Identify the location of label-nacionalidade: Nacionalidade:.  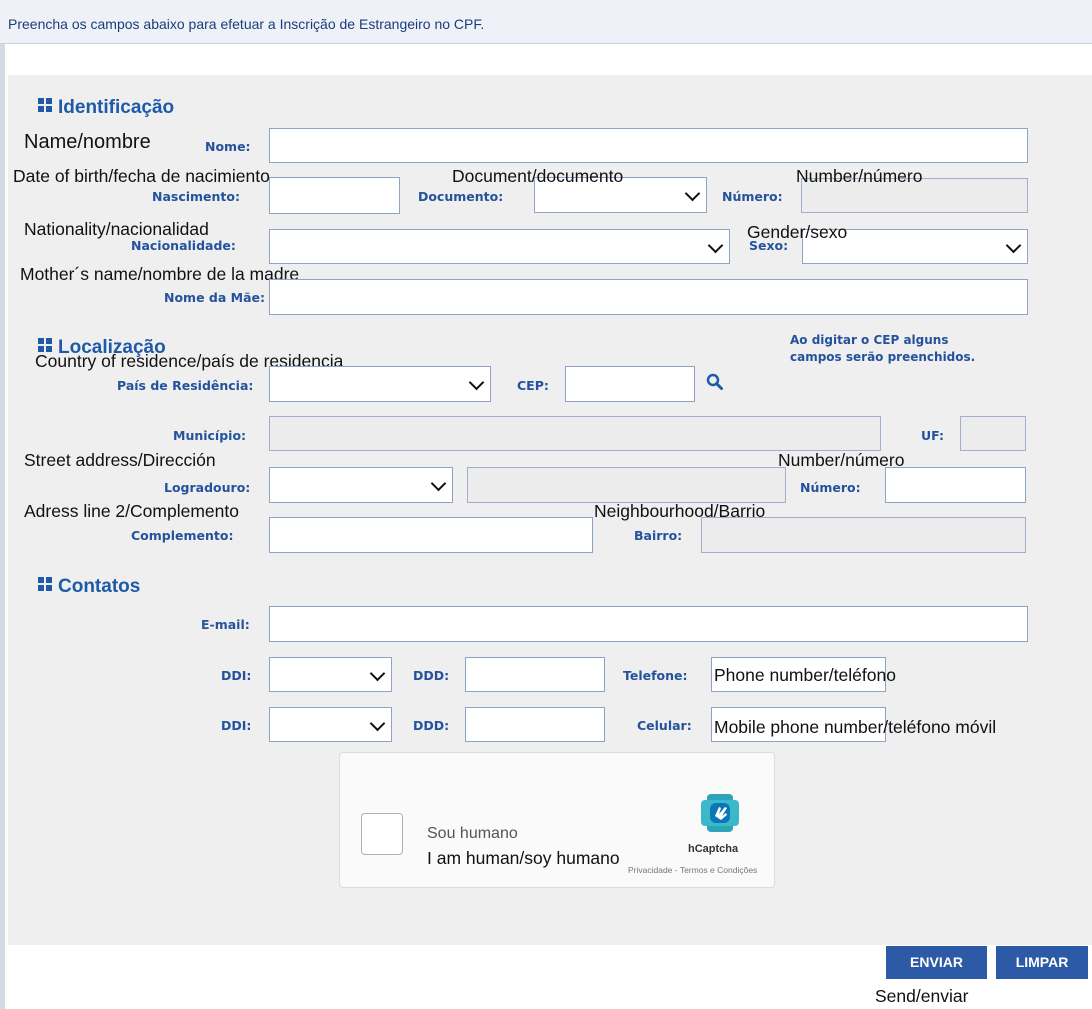
(183, 245).